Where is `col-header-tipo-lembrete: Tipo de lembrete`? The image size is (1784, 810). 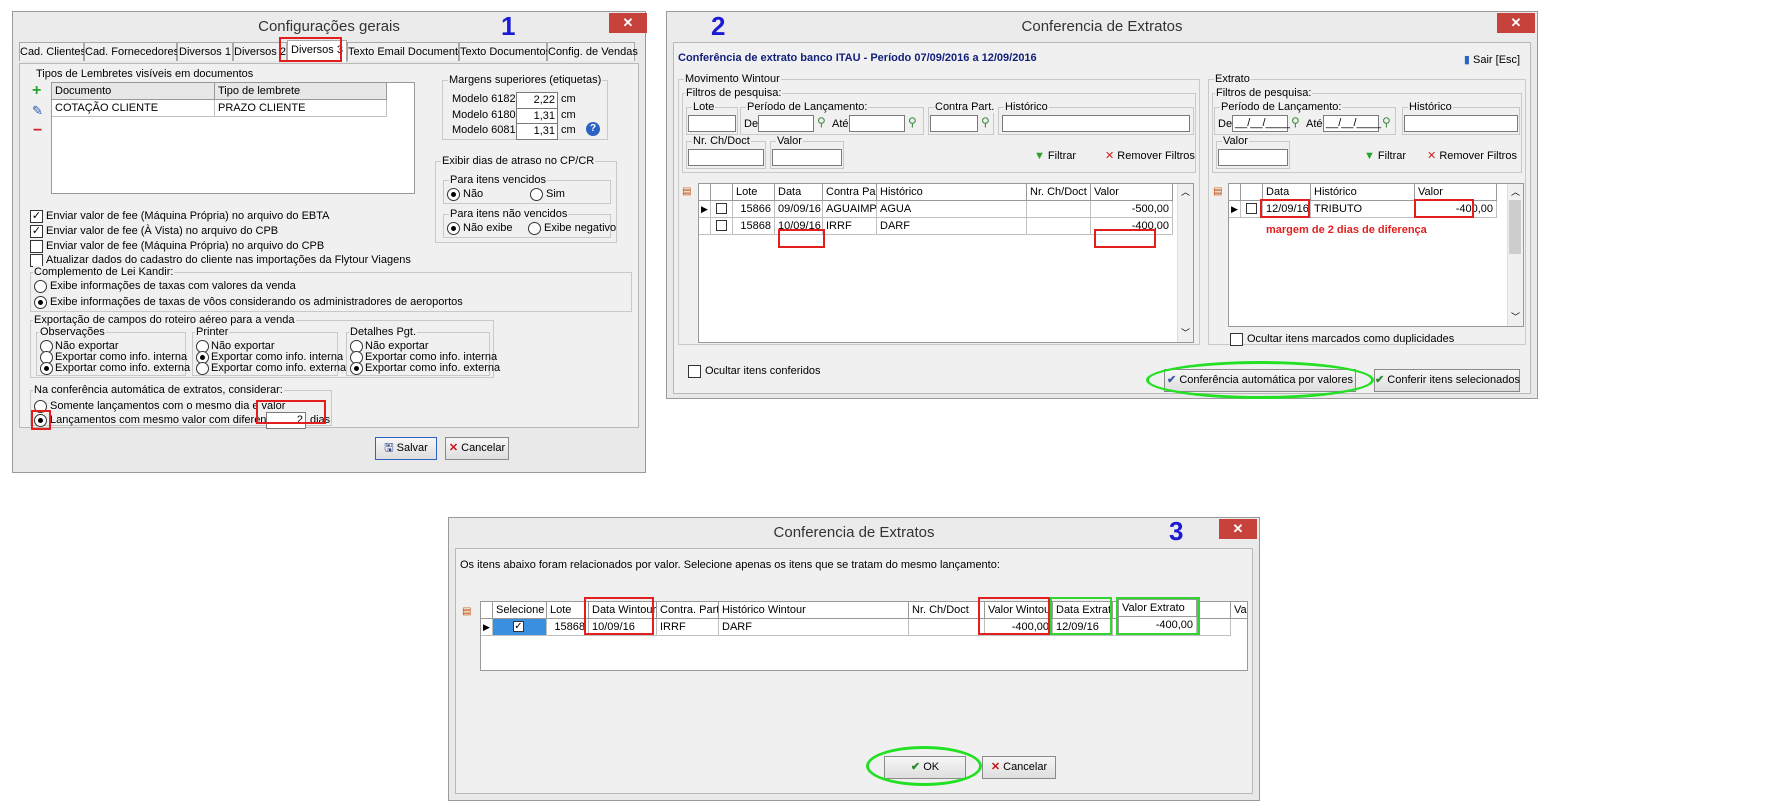
col-header-tipo-lembrete: Tipo de lembrete is located at coordinates (301, 91).